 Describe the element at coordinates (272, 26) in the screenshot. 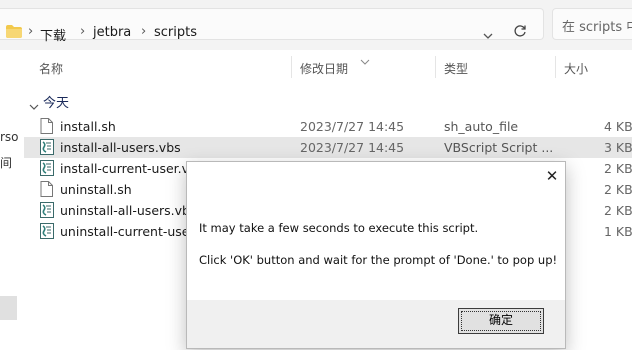

I see `address-bar: › 下载 › jetbra › scripts` at that location.